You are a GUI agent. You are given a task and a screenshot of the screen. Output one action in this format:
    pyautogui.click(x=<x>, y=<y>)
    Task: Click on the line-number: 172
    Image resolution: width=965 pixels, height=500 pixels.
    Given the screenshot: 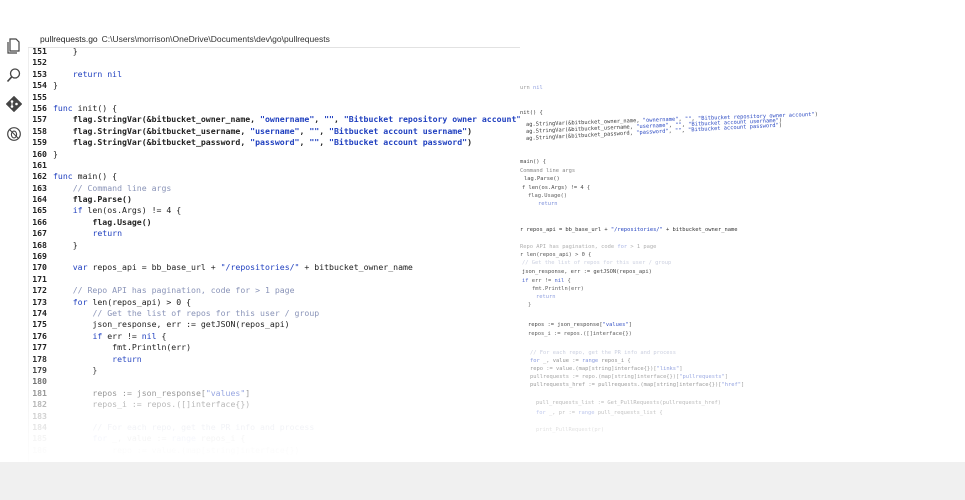 What is the action you would take?
    pyautogui.click(x=39, y=290)
    